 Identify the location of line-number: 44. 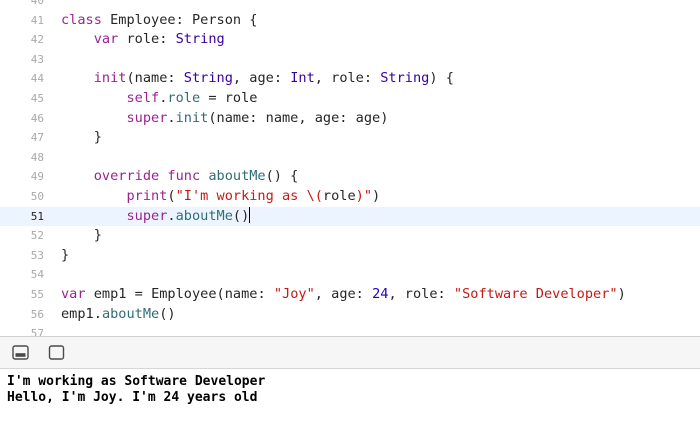
(37, 79).